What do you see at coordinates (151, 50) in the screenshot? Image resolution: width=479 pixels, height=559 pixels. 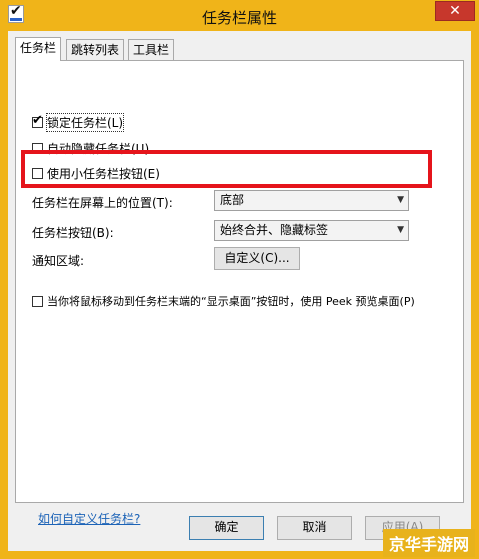 I see `tab-toolbars: 工具栏` at bounding box center [151, 50].